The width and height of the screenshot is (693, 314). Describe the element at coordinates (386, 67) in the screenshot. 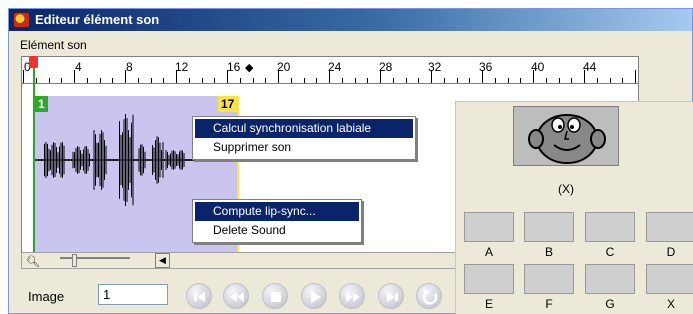

I see `ruler-label: 28` at that location.